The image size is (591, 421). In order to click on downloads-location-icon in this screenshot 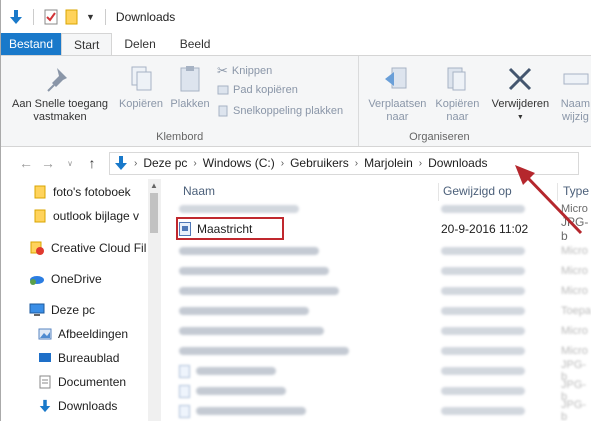, I will do `click(121, 163)`.